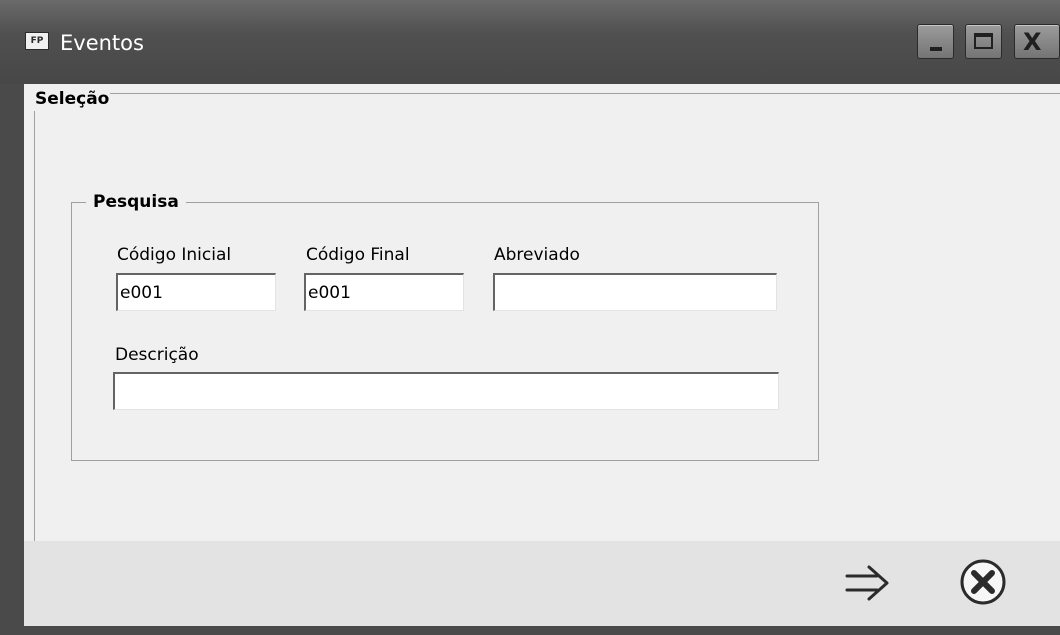  Describe the element at coordinates (542, 583) in the screenshot. I see `footer-bar` at that location.